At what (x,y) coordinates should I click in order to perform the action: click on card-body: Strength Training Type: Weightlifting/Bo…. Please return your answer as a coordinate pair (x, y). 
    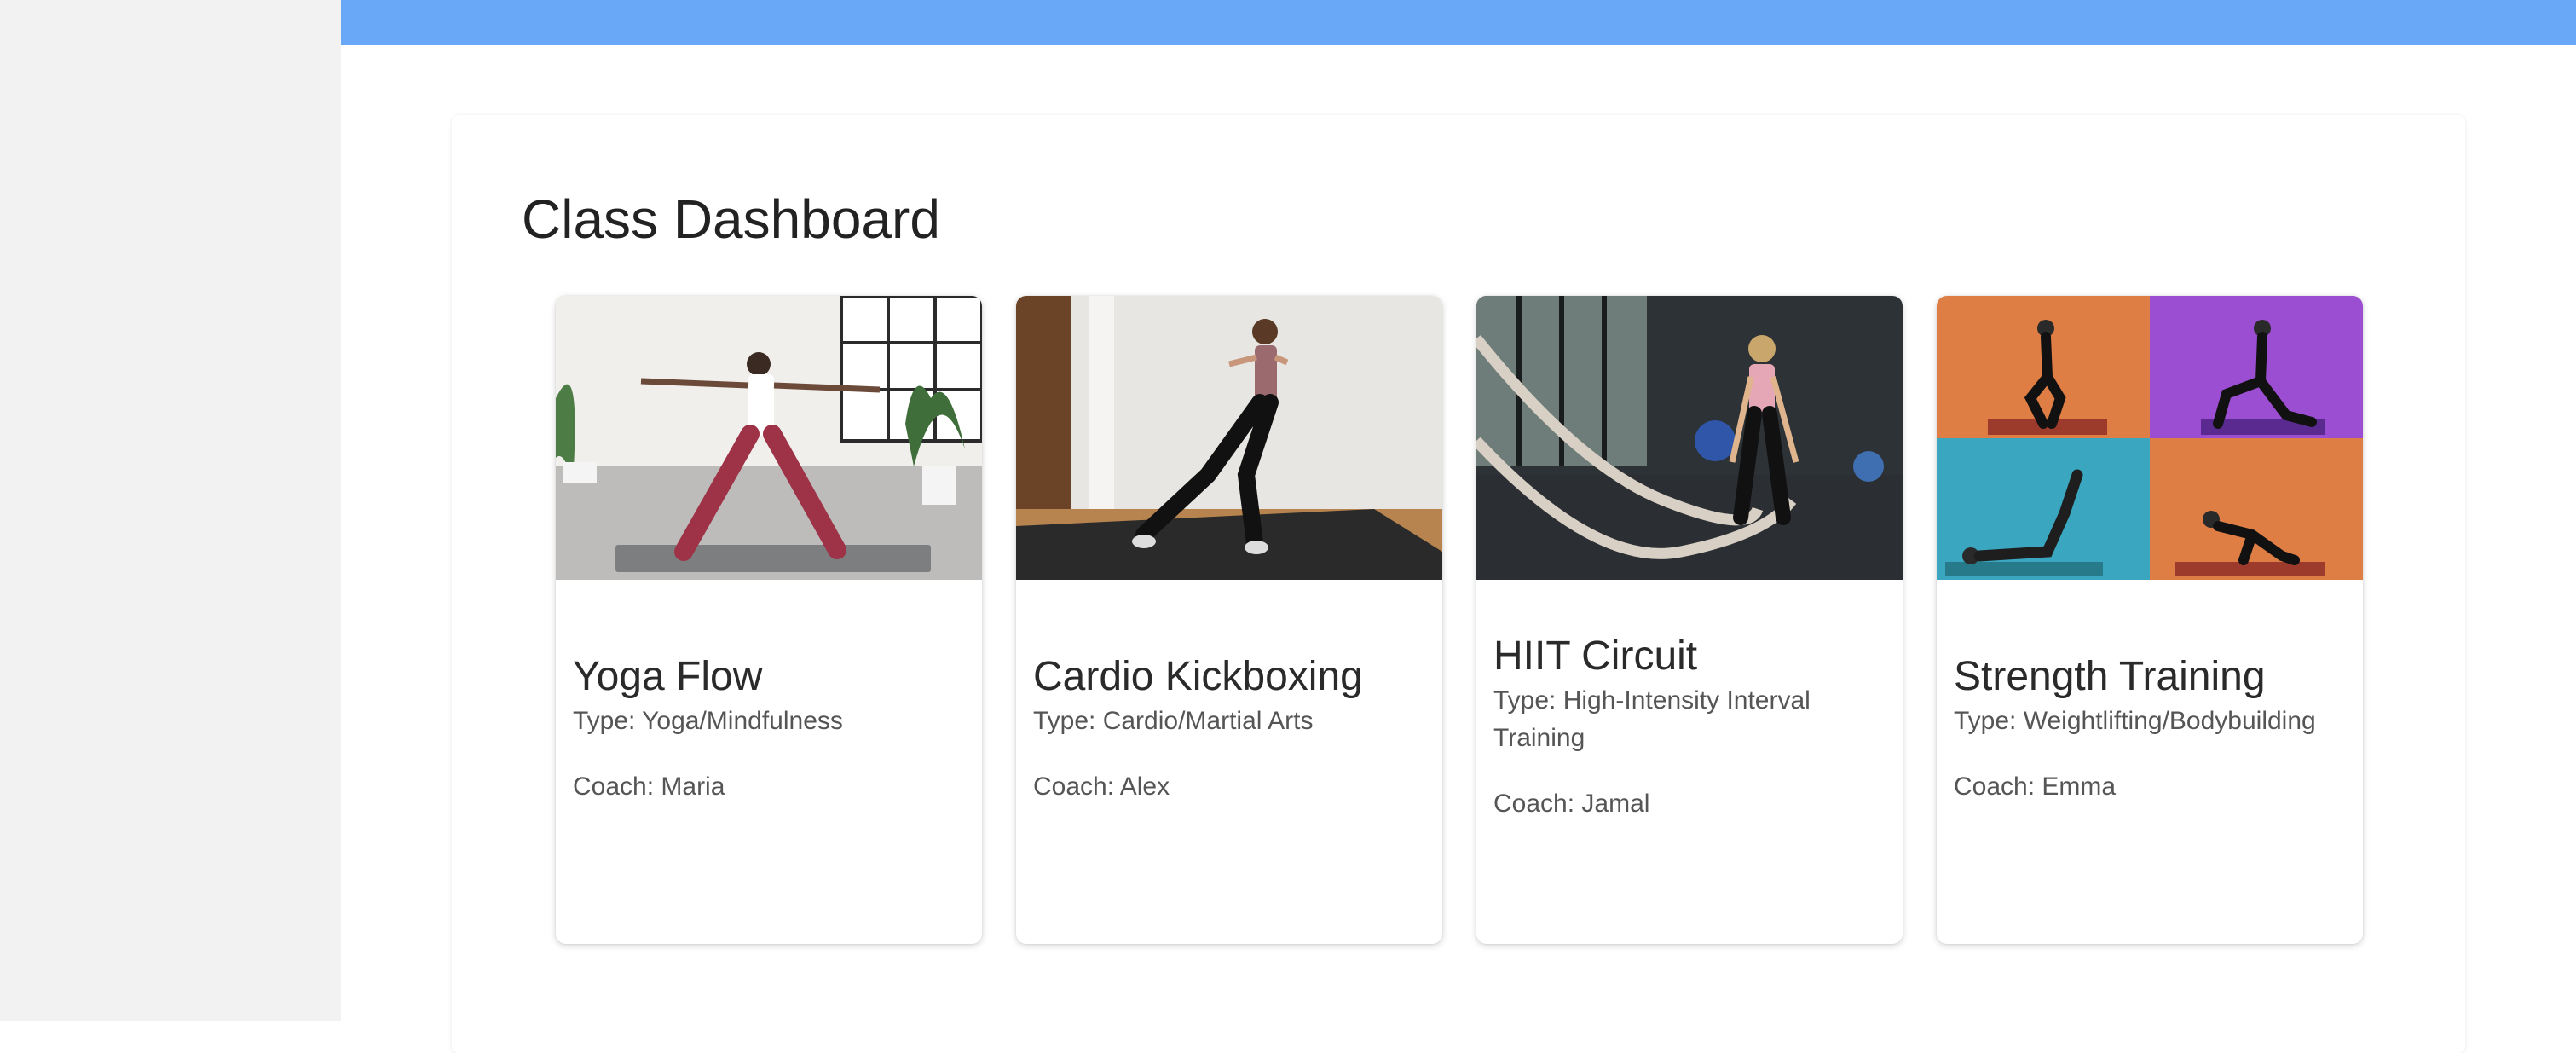
    Looking at the image, I should click on (2150, 762).